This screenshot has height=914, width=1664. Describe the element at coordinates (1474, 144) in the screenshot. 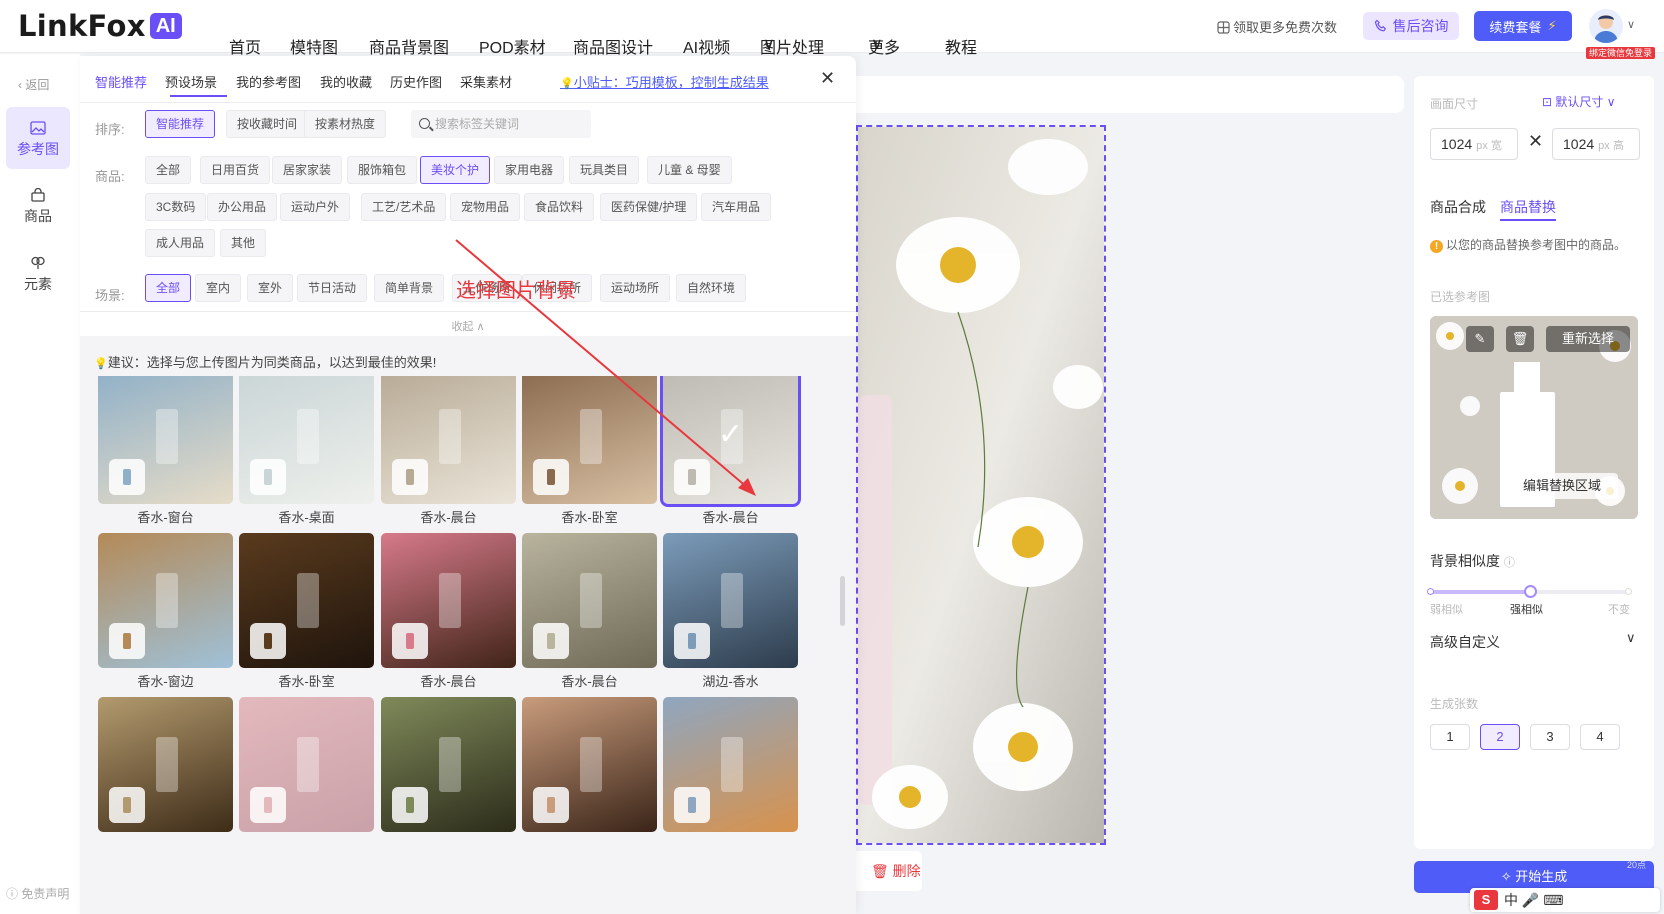

I see `width-input: 1024 px 宽` at that location.